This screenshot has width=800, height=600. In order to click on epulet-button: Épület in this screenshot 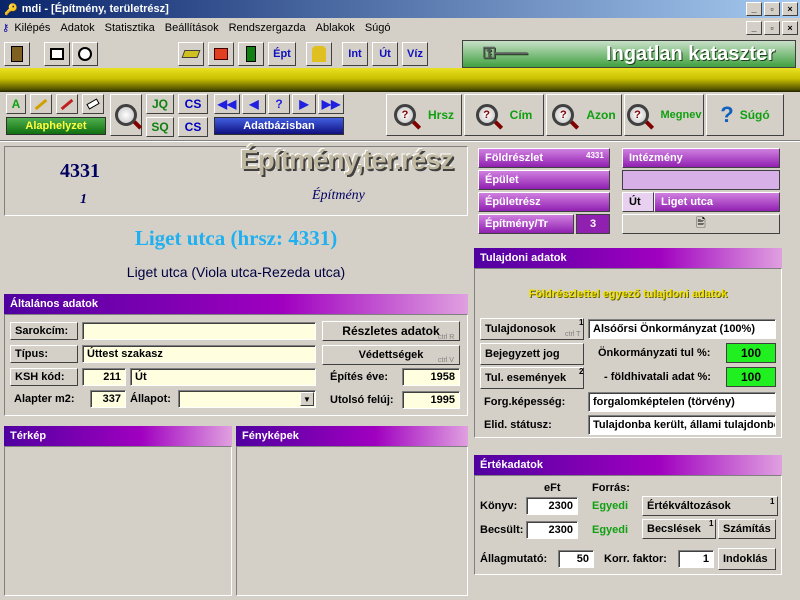, I will do `click(544, 180)`.